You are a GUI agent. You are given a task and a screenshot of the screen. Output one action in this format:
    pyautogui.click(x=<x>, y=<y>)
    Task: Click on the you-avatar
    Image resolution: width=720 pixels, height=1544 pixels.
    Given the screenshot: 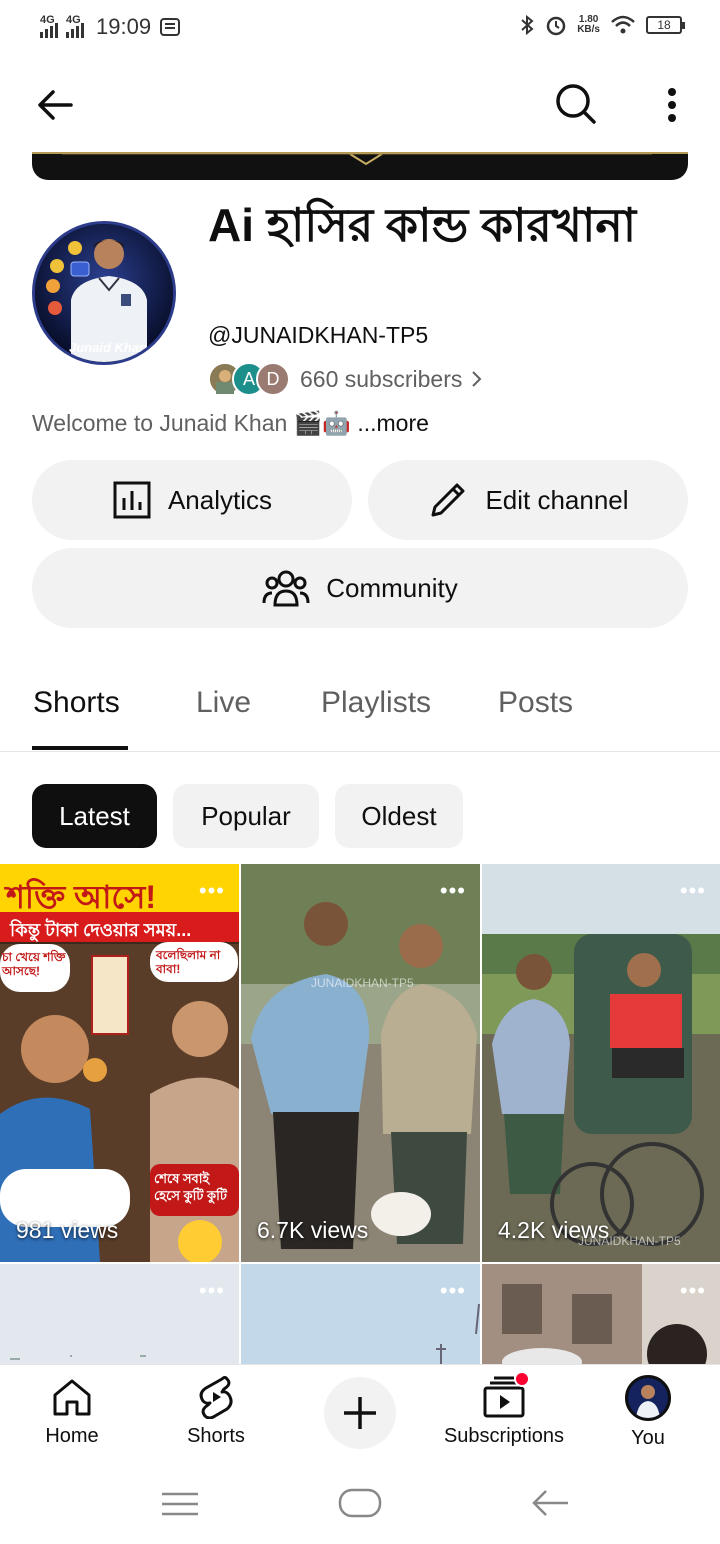 What is the action you would take?
    pyautogui.click(x=648, y=1398)
    